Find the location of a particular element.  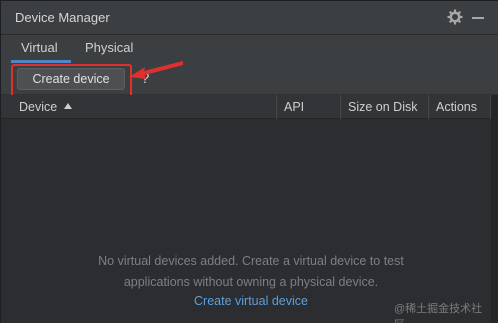

column-header-device: Device is located at coordinates (38, 107).